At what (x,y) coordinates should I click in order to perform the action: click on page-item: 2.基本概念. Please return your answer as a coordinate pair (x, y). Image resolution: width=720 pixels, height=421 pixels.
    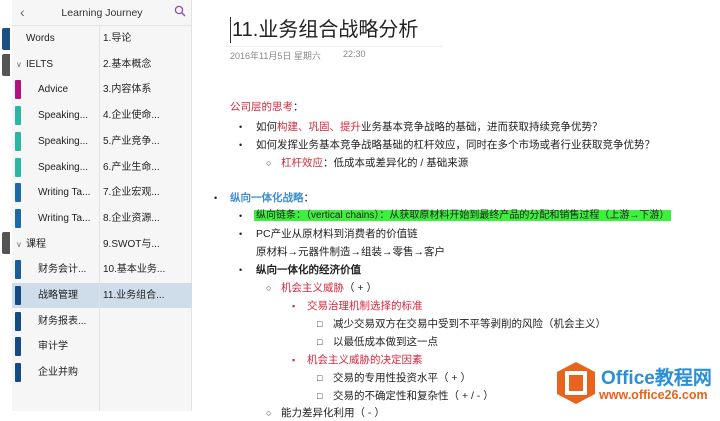
    Looking at the image, I should click on (146, 64).